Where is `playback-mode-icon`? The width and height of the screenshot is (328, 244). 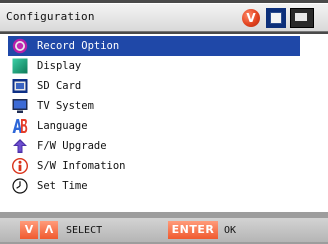 playback-mode-icon is located at coordinates (302, 18).